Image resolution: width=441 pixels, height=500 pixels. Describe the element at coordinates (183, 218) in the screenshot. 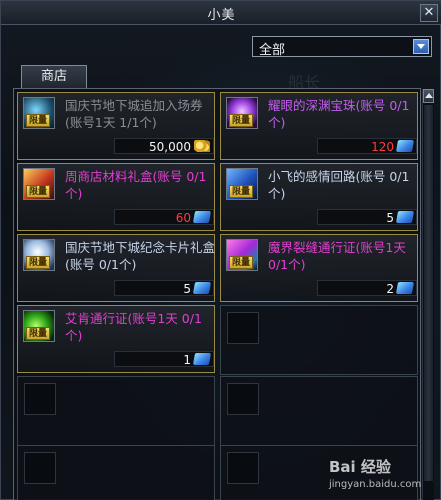

I see `item-price: 60` at that location.